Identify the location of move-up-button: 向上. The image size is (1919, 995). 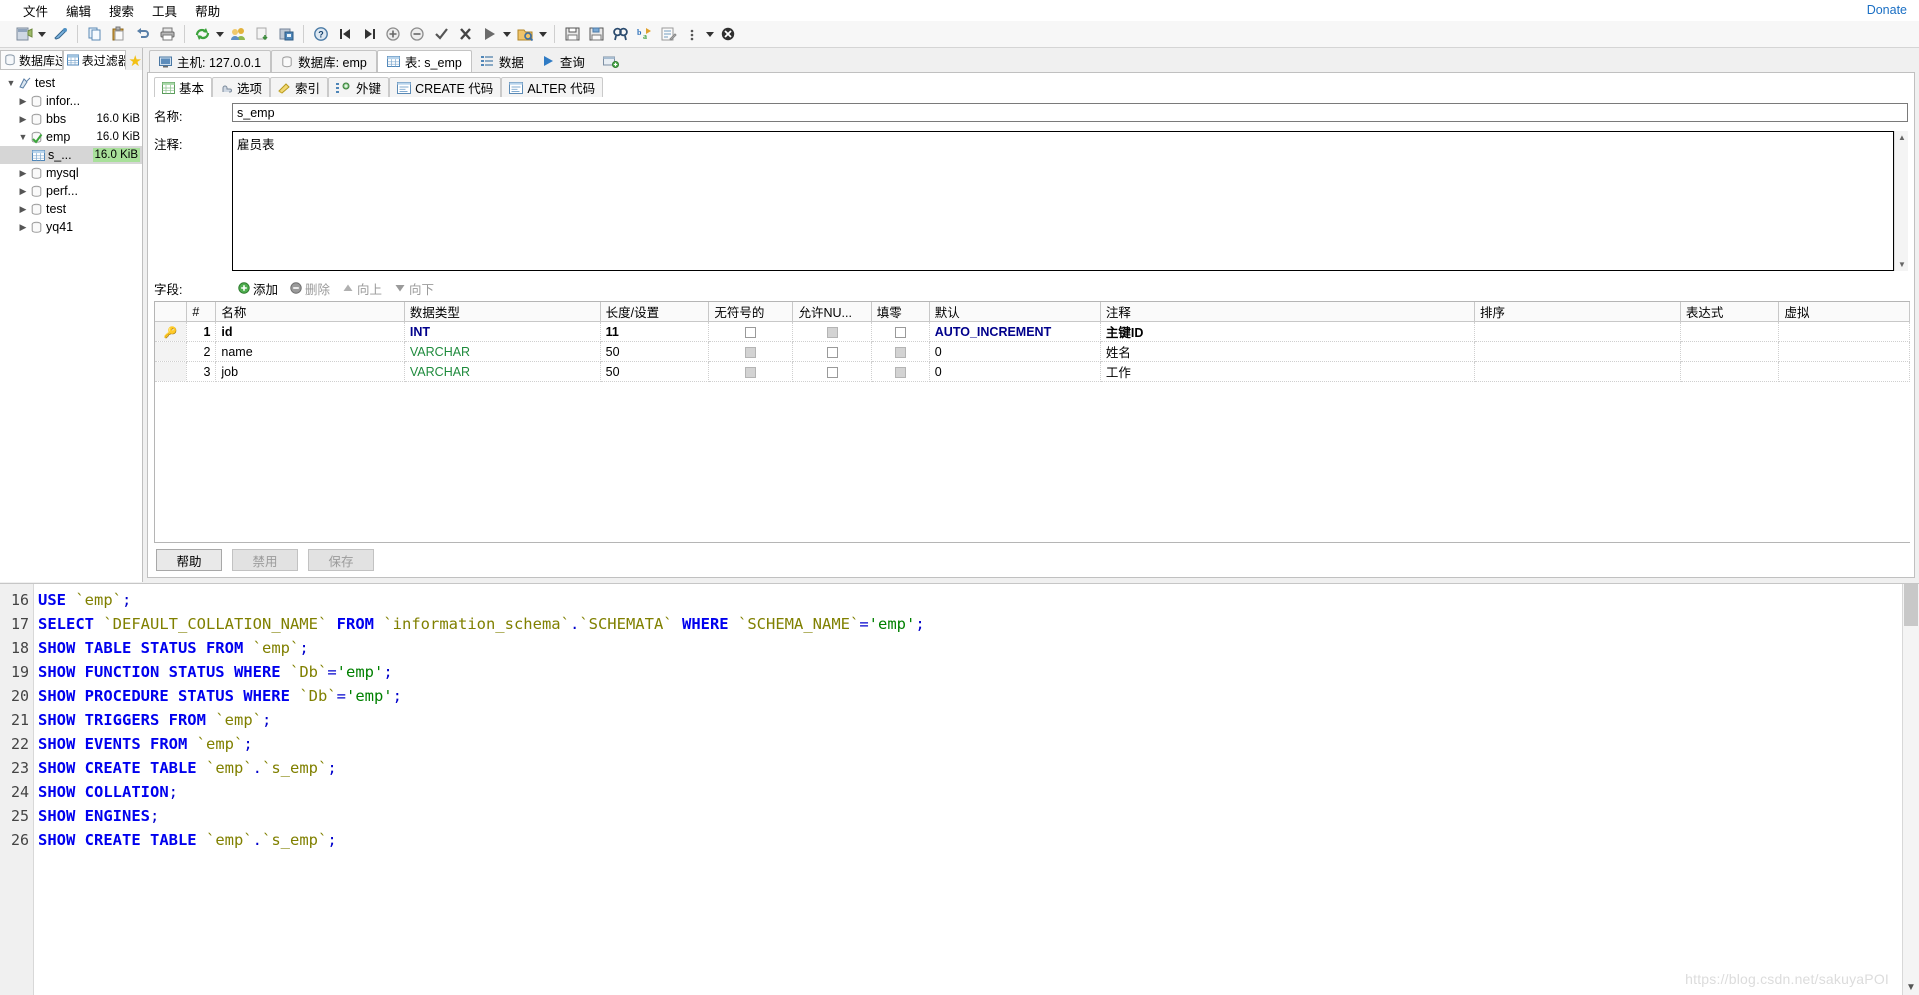
(362, 288).